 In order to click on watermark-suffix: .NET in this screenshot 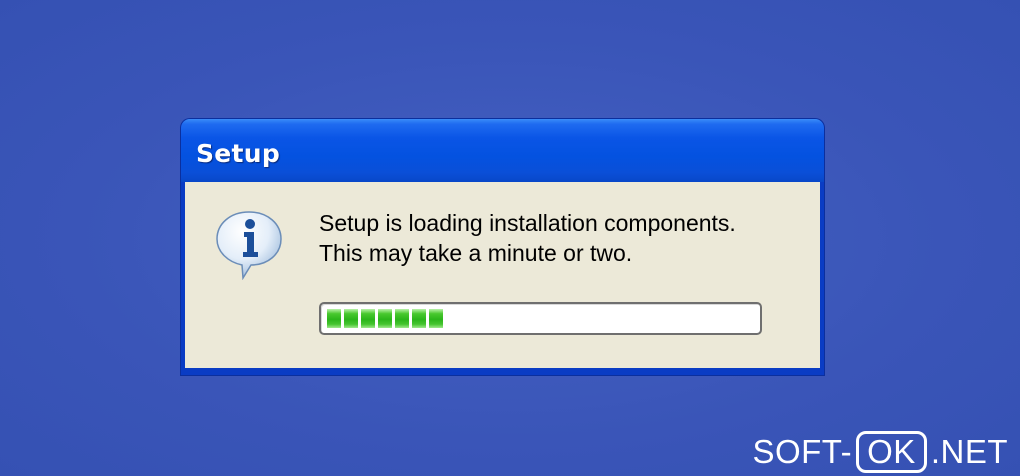, I will do `click(969, 451)`.